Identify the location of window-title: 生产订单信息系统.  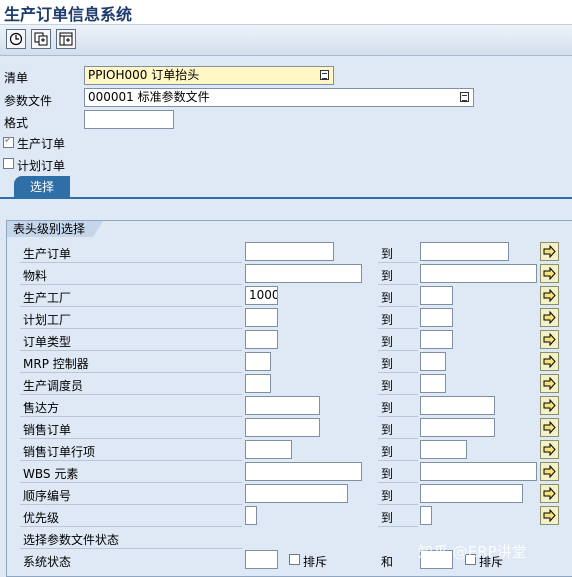
(68, 14).